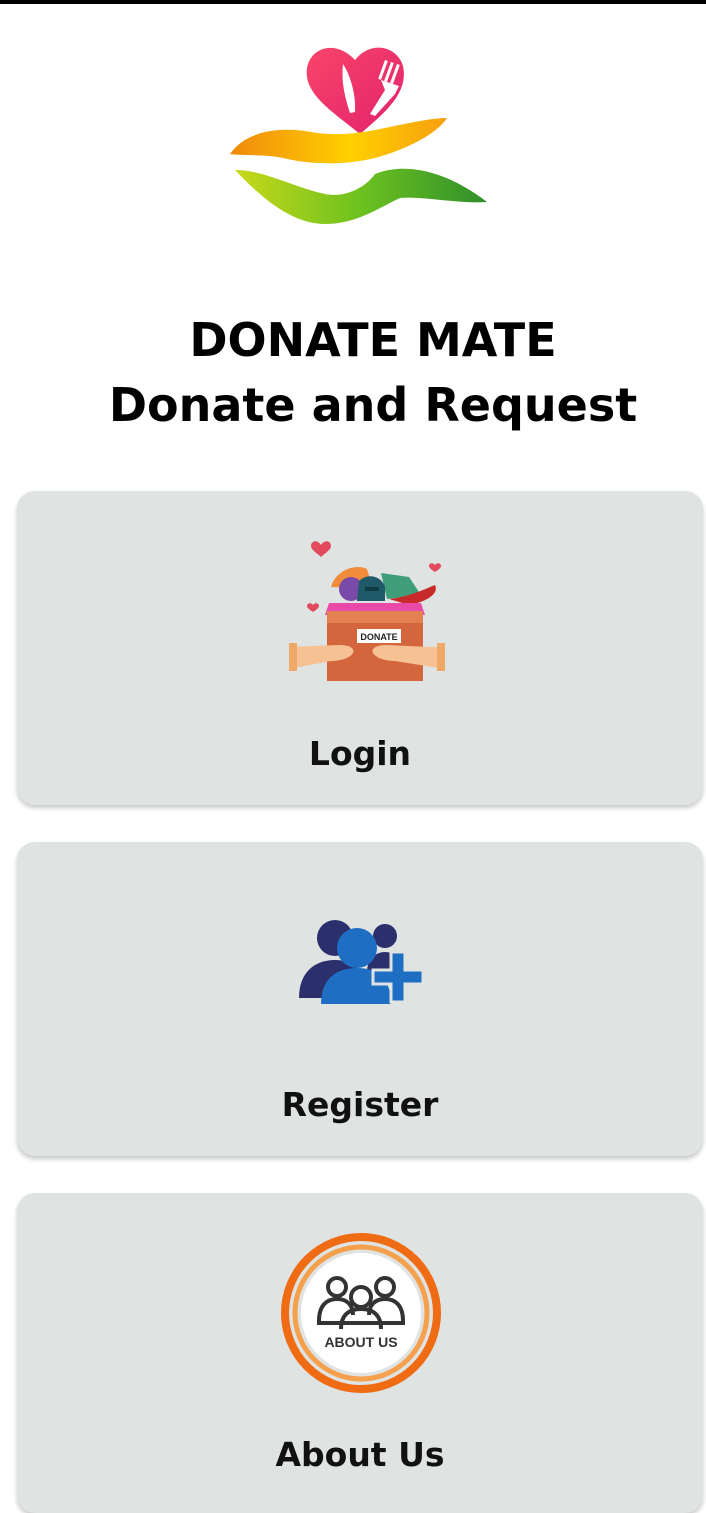  What do you see at coordinates (358, 135) in the screenshot?
I see `donate-mate-logo` at bounding box center [358, 135].